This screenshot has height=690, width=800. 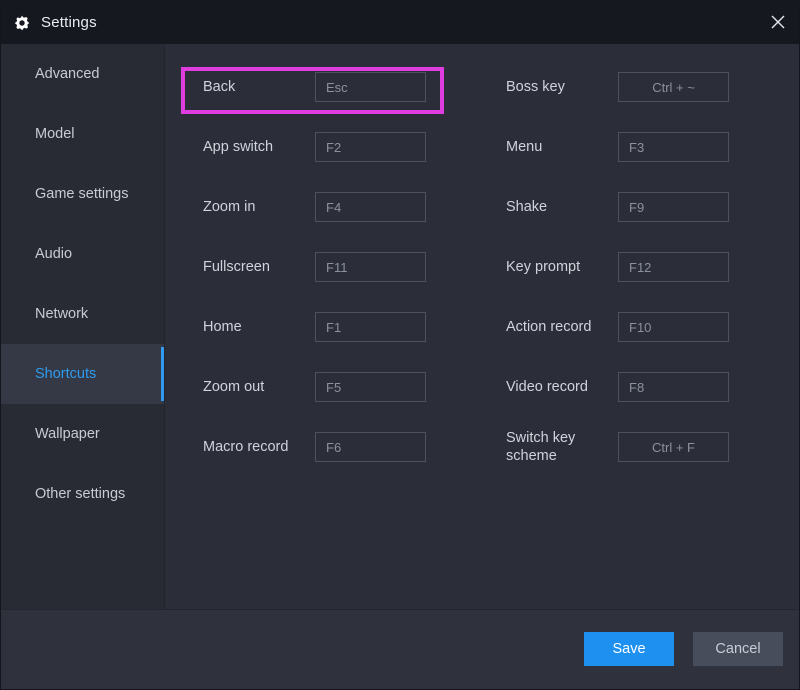 I want to click on sidebar-item-game-settings: Game settings, so click(x=82, y=194).